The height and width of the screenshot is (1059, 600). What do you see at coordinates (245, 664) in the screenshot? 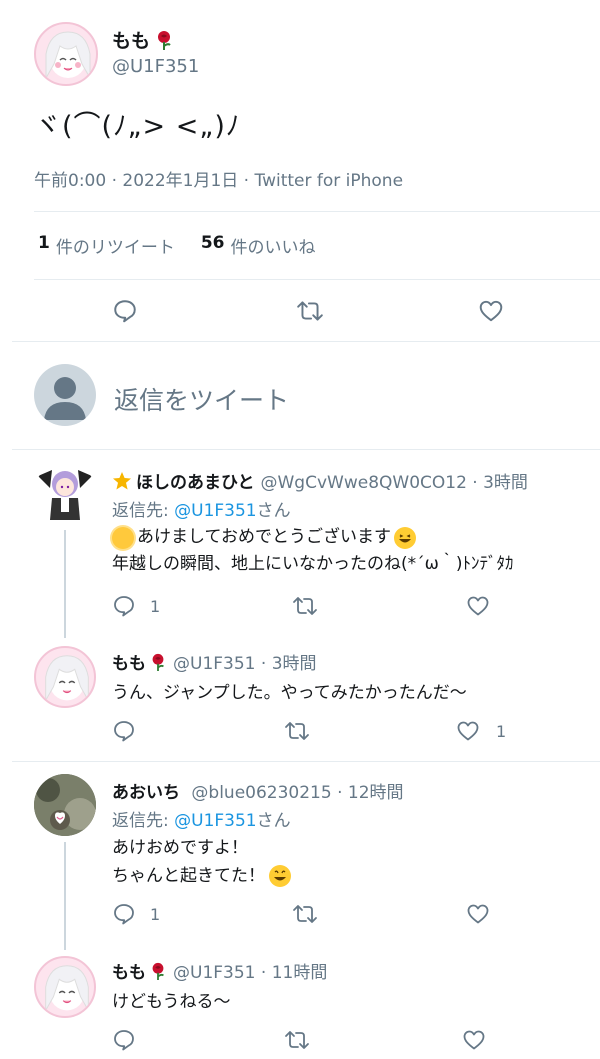
I see `reply-meta: @U1F351 · 3時間` at bounding box center [245, 664].